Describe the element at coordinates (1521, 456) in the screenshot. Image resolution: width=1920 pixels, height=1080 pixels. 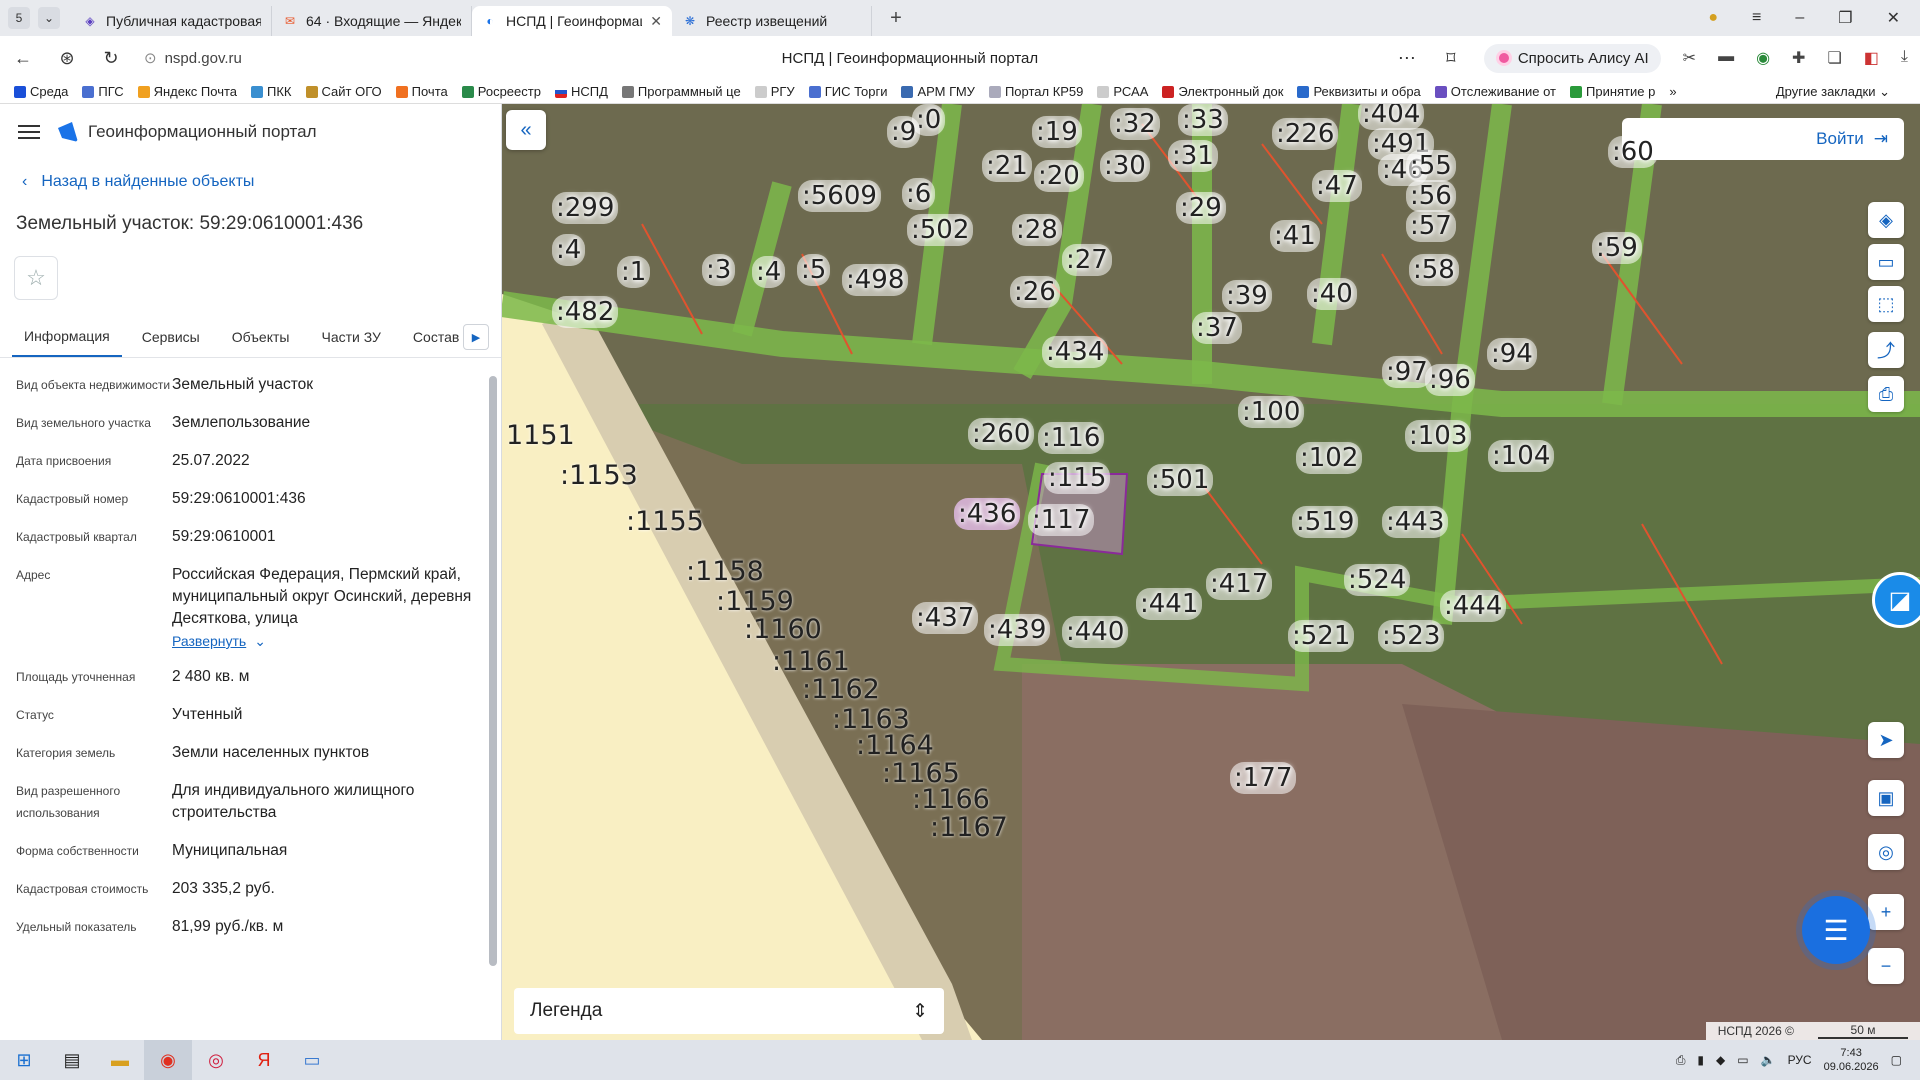
I see `parcel-label: :104` at that location.